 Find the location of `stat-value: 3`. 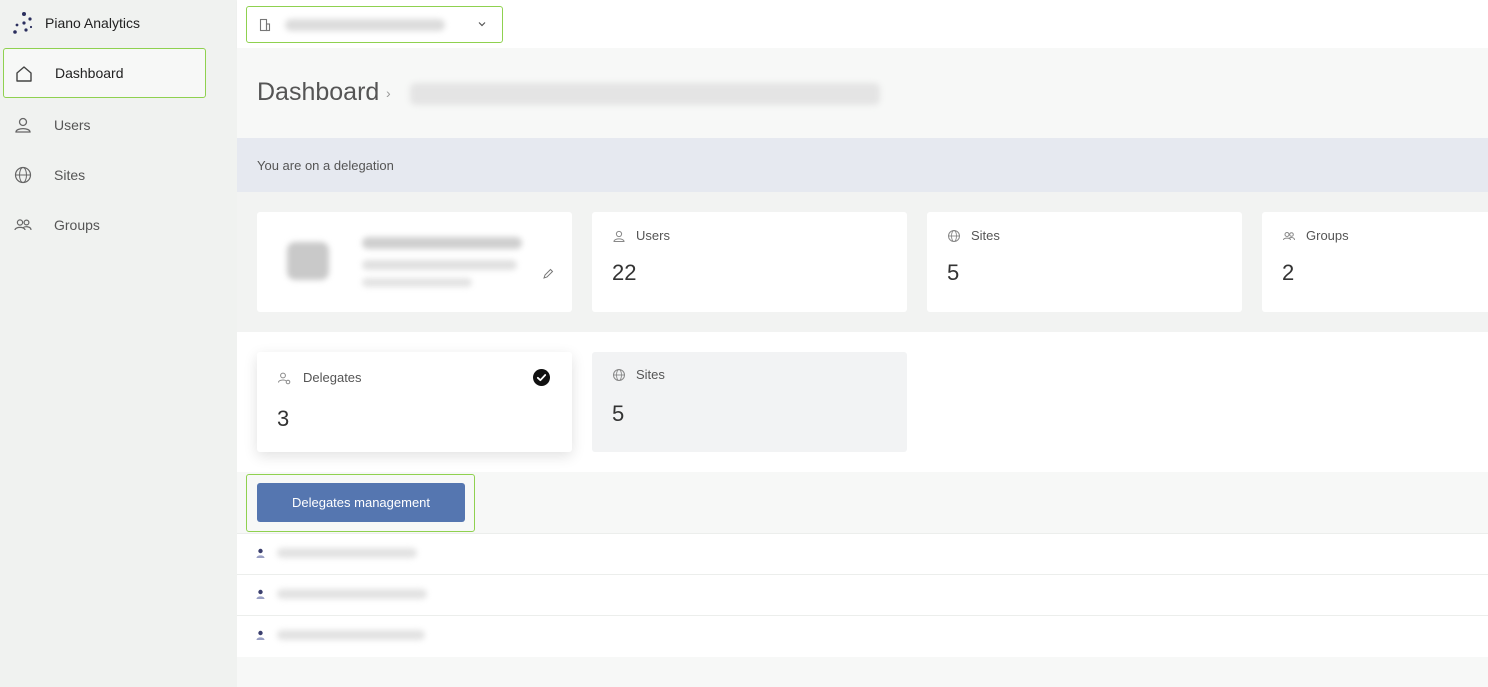

stat-value: 3 is located at coordinates (283, 418).